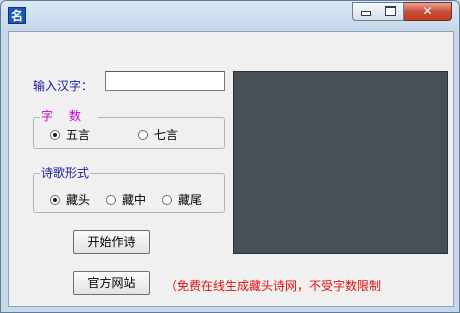 The image size is (460, 313). I want to click on close-button: ✕, so click(428, 11).